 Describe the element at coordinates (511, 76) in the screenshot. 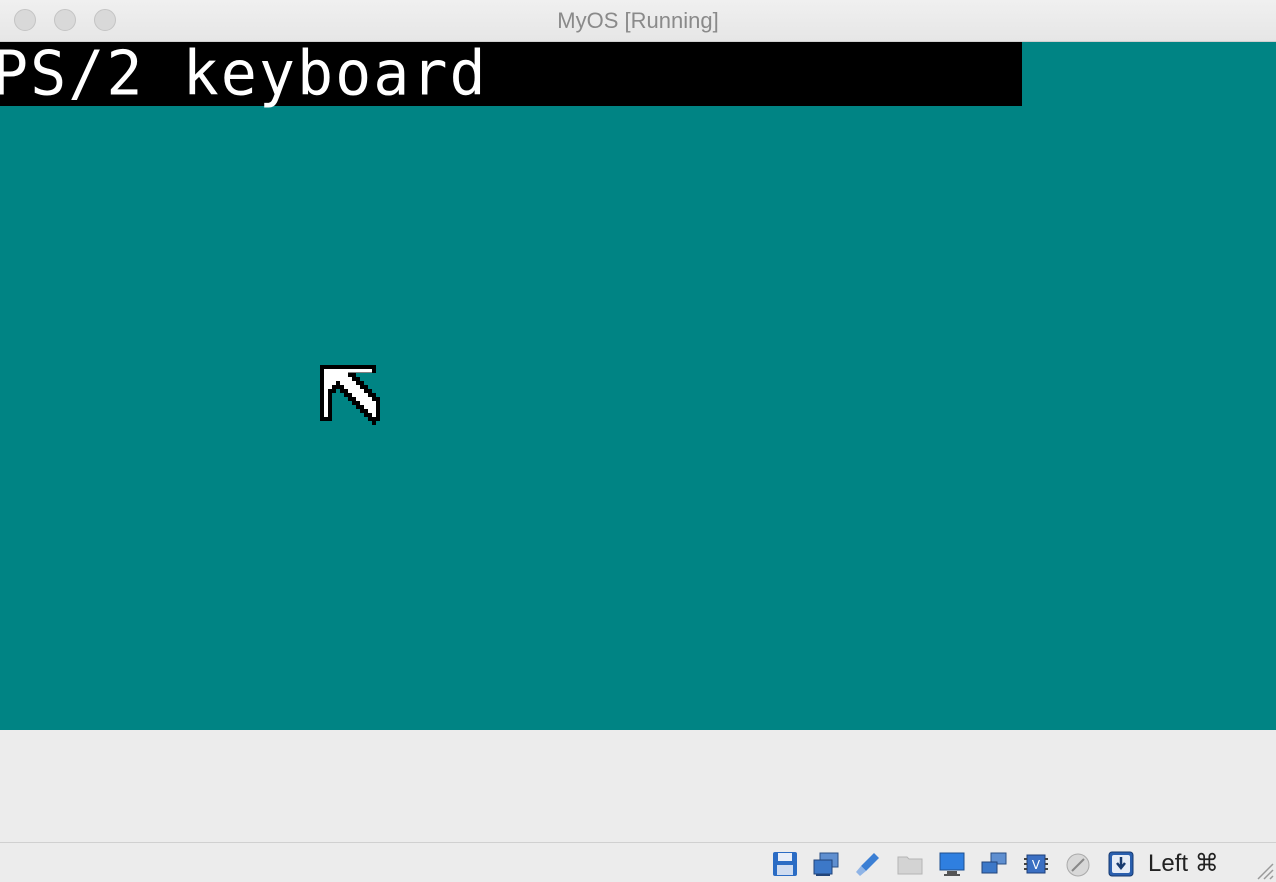

I see `console-line: PS/2 keyboard` at that location.